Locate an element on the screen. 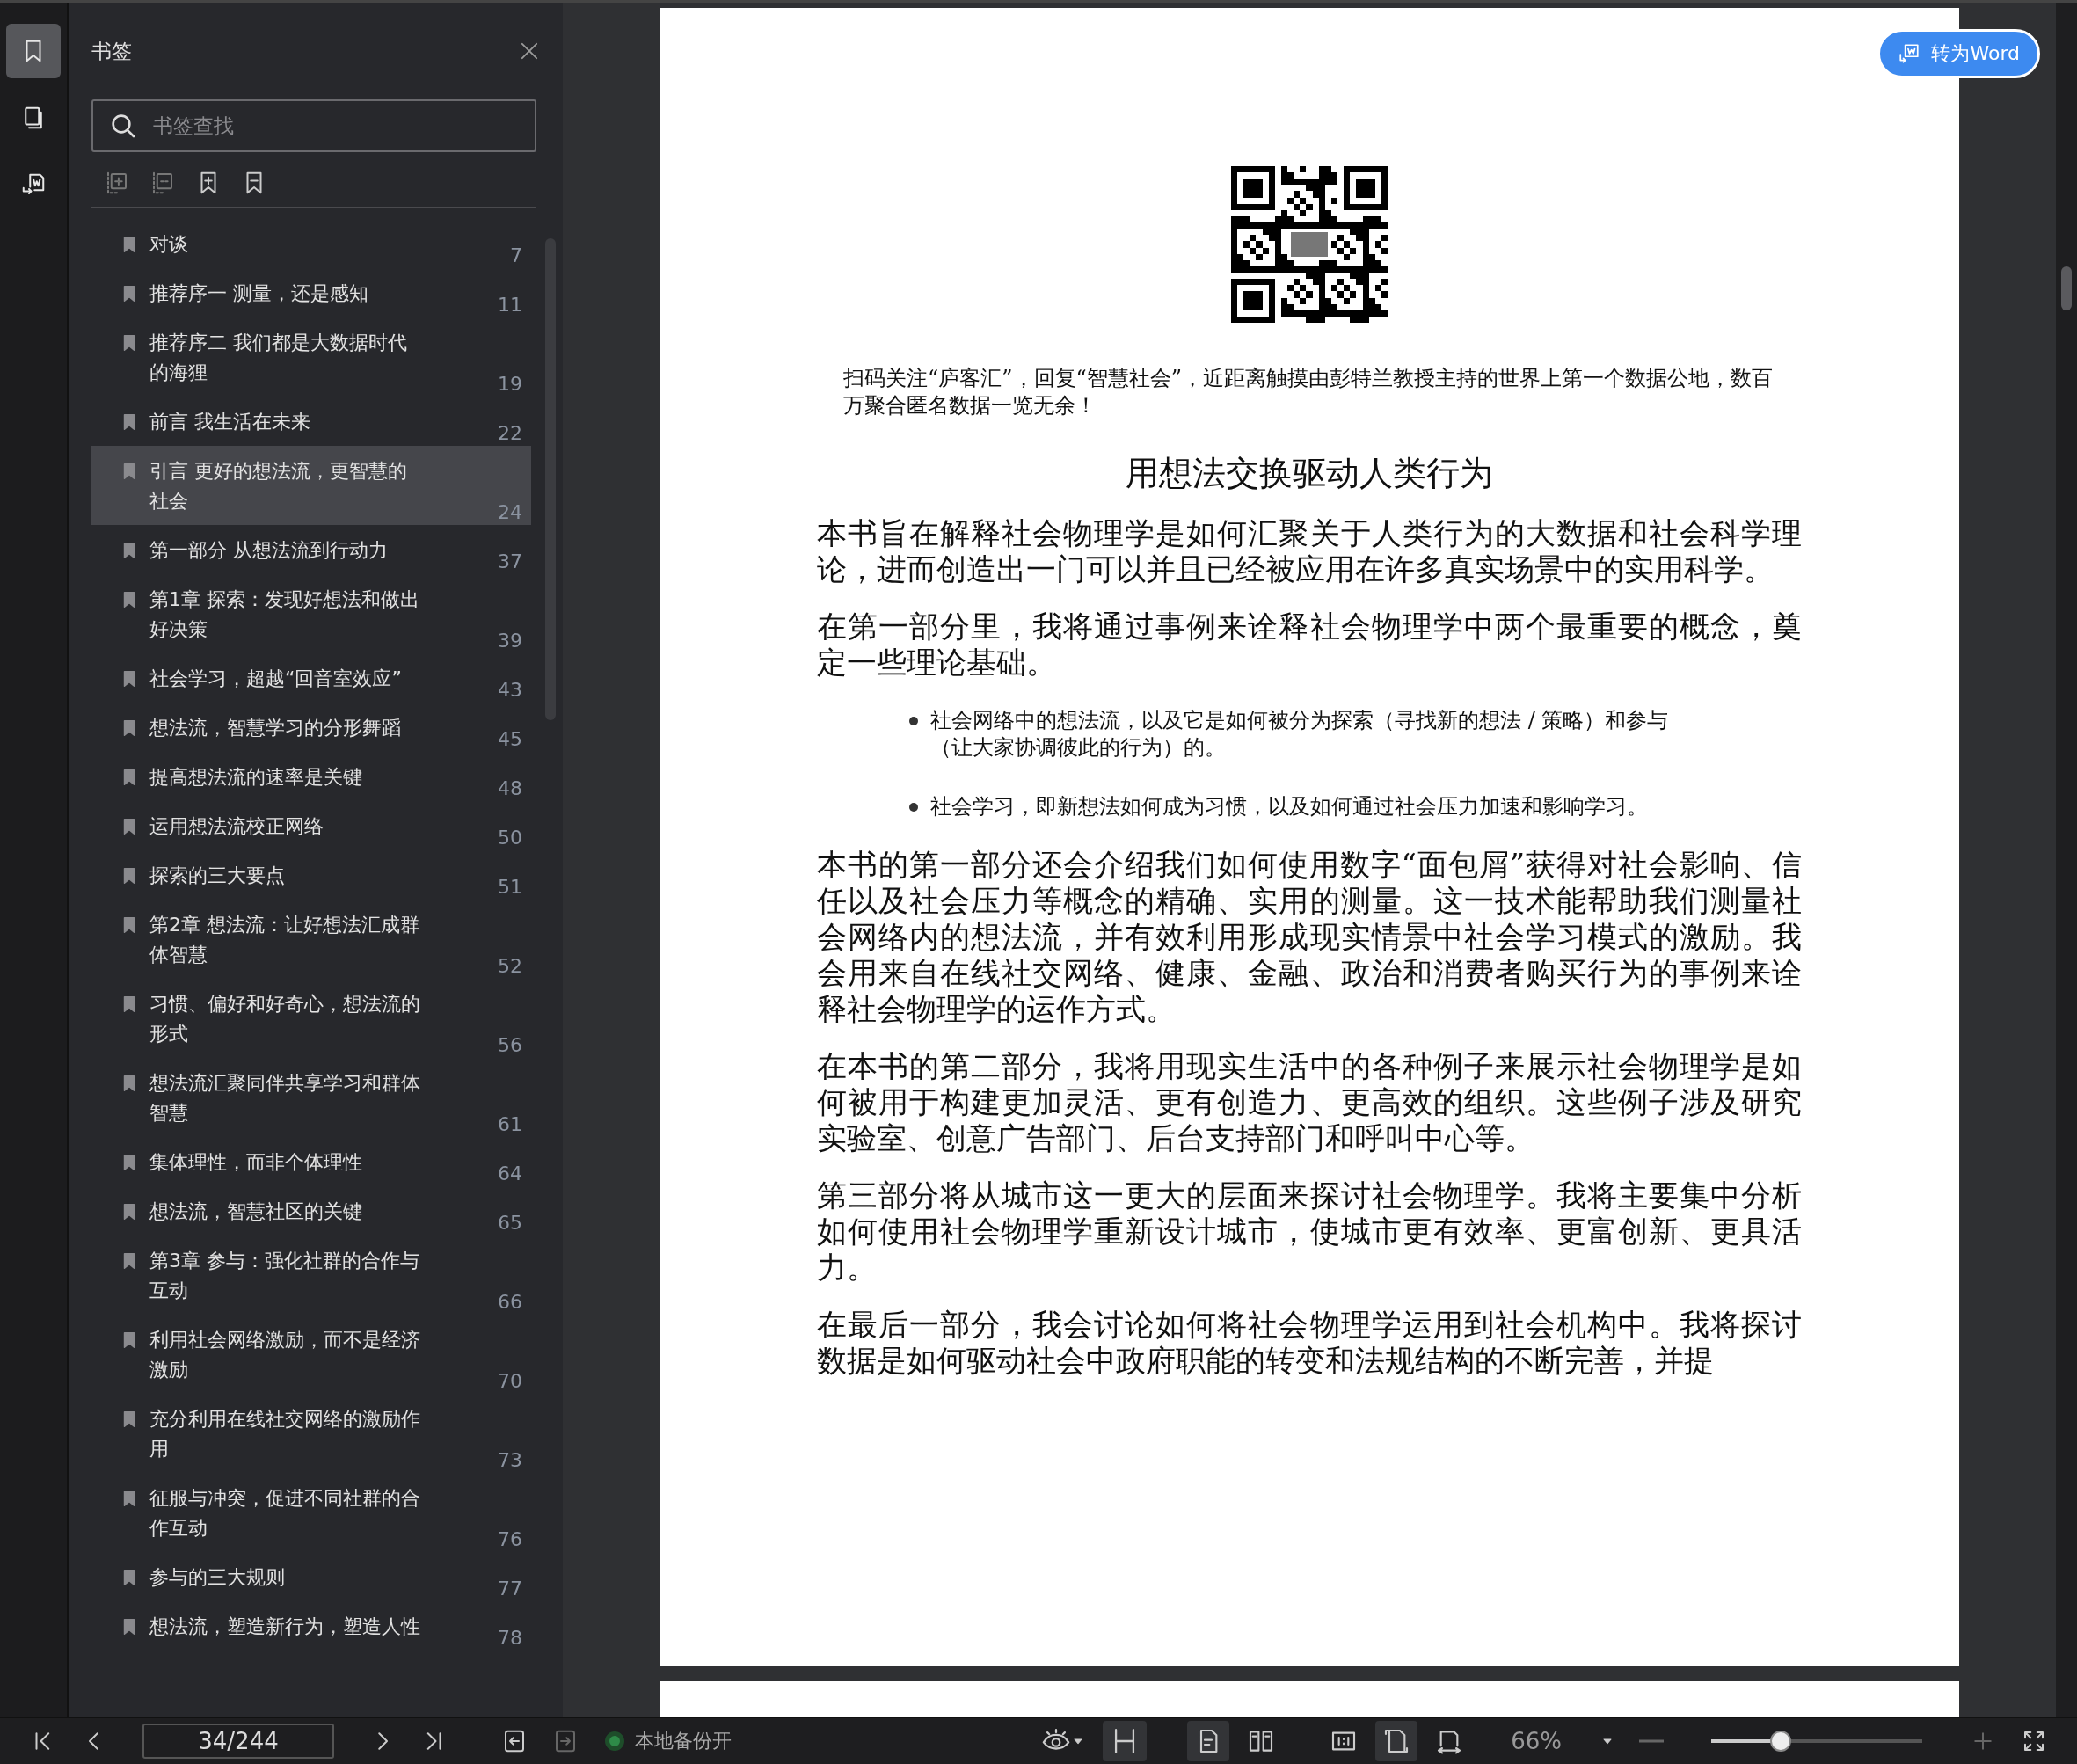 This screenshot has height=1764, width=2077. bookmark-item: 提高想法流的速率是关键 48 is located at coordinates (311, 776).